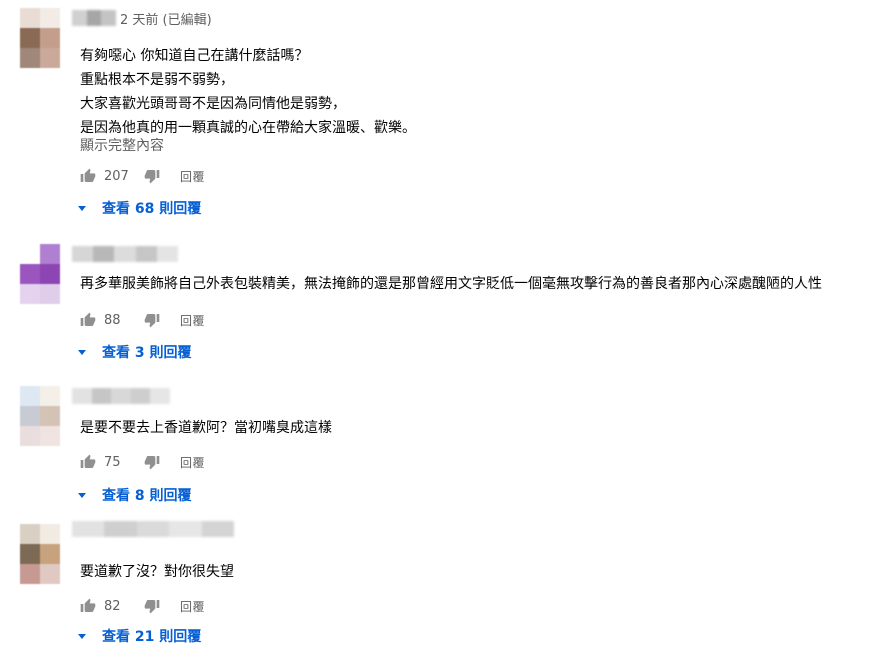  Describe the element at coordinates (147, 353) in the screenshot. I see `view-replies-label: 查看 3 則回覆` at that location.